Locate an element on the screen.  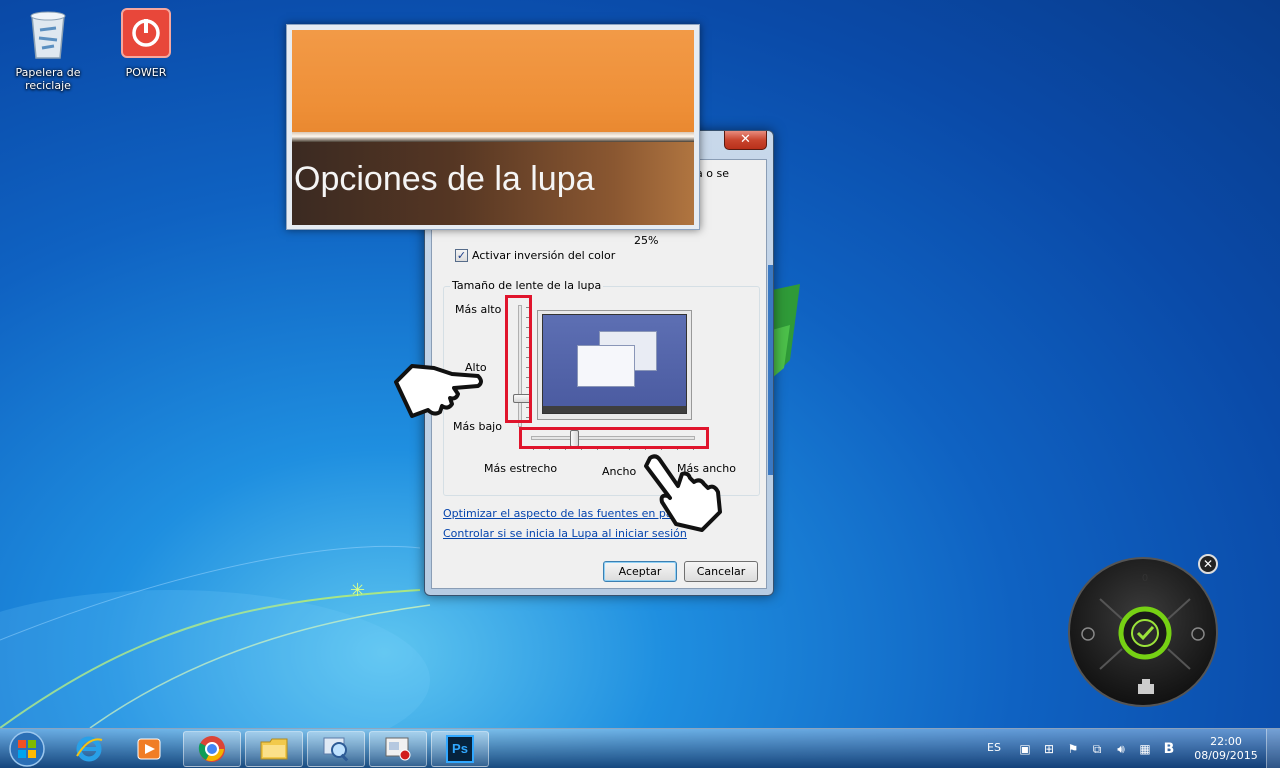
height-max-label: Más alto is located at coordinates (478, 309).